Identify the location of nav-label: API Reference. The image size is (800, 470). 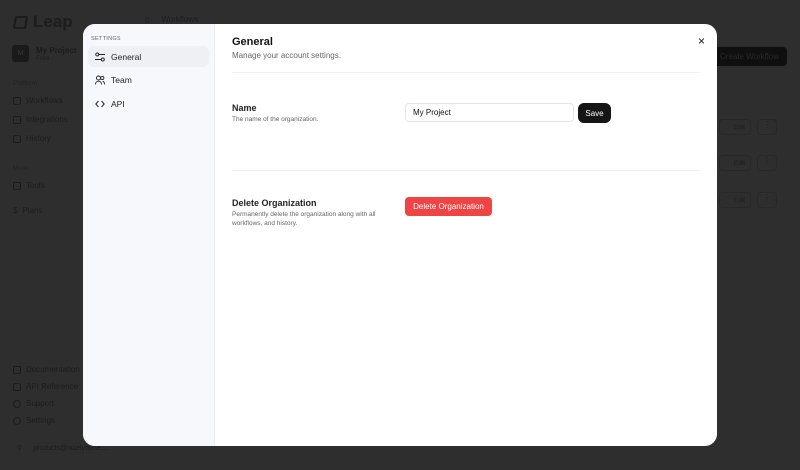
(52, 386).